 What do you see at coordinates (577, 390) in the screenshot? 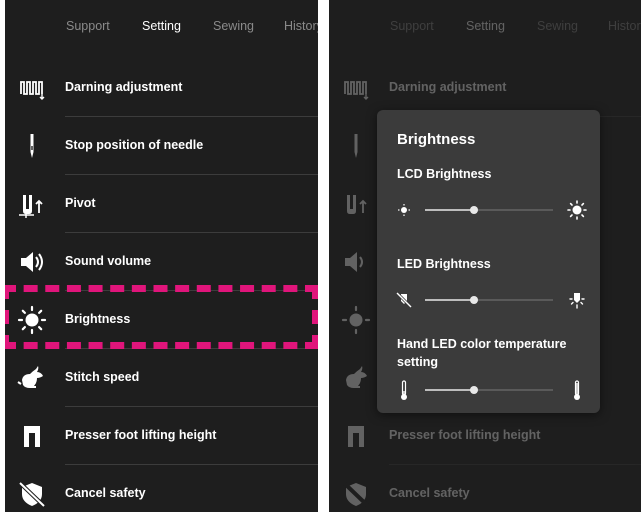
I see `thermometer-high-icon` at bounding box center [577, 390].